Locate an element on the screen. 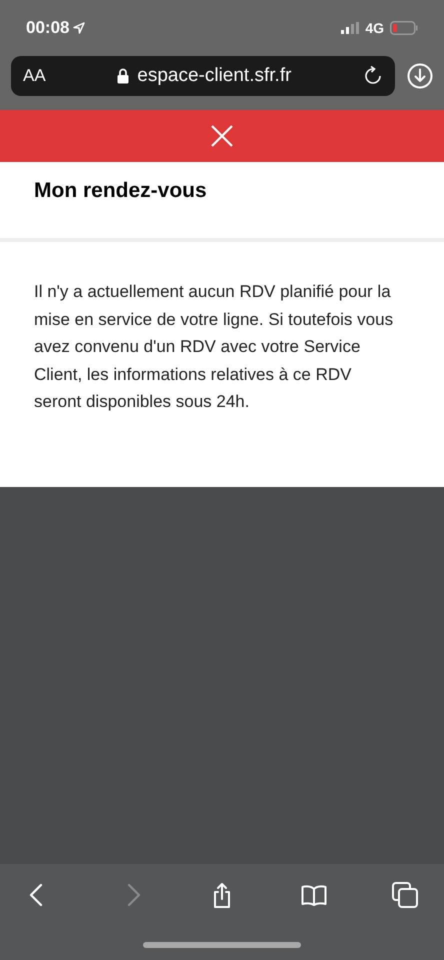 The width and height of the screenshot is (444, 960). location-arrow-icon is located at coordinates (79, 28).